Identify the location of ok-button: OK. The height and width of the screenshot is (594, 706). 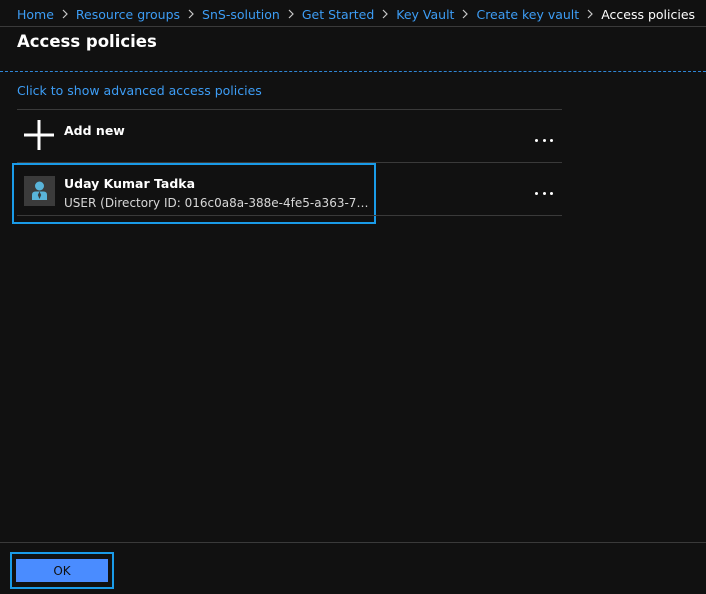
(62, 570).